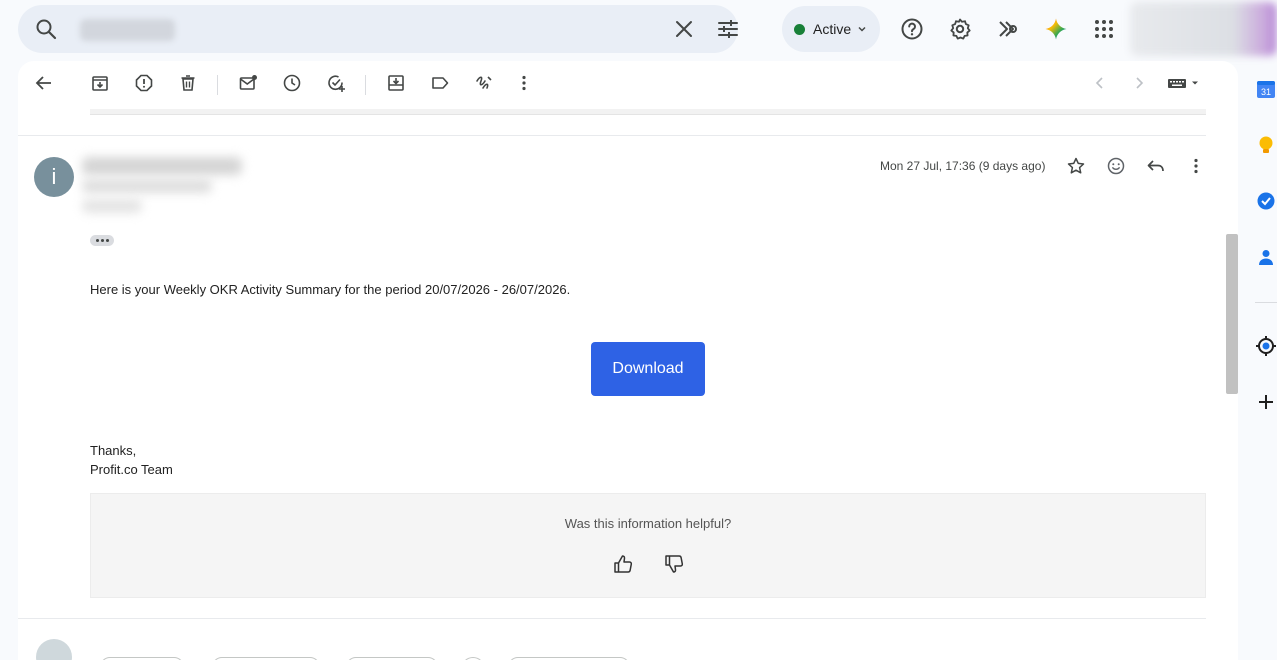  I want to click on add-task-icon, so click(336, 83).